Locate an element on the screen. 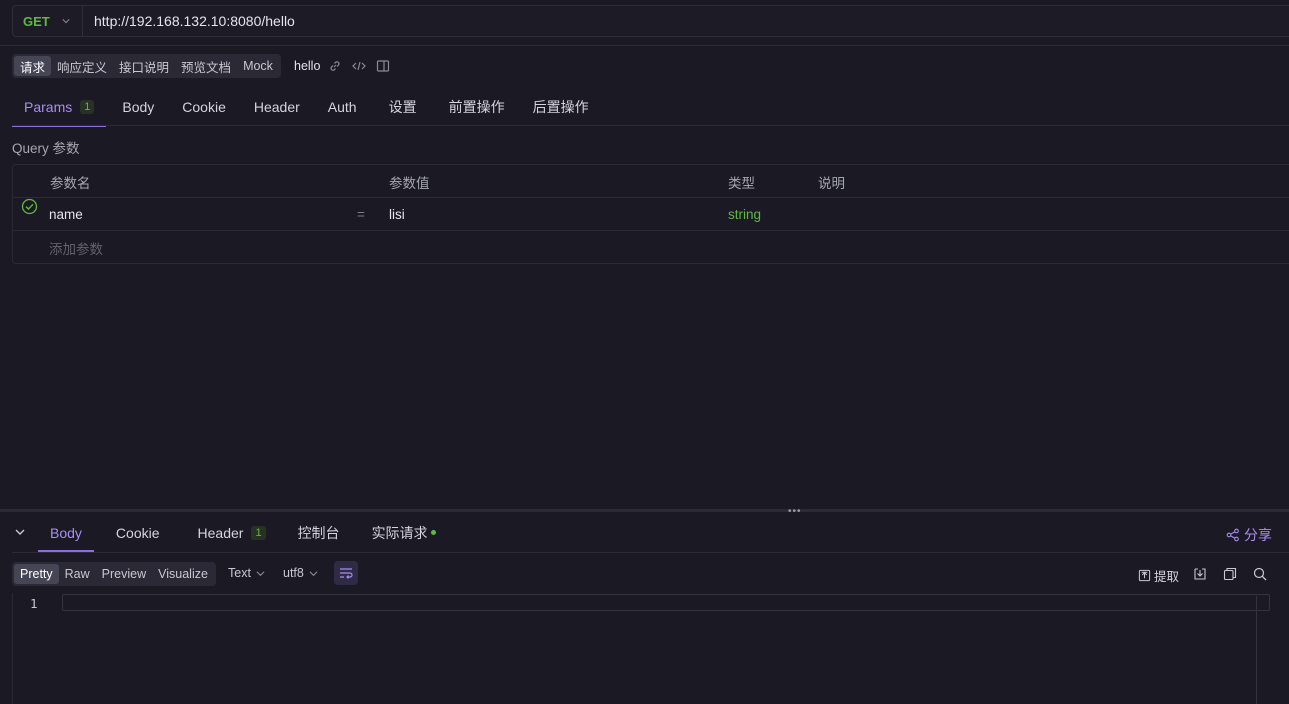 This screenshot has width=1289, height=704. doc-tab-api-desc: 接口说明 is located at coordinates (144, 66).